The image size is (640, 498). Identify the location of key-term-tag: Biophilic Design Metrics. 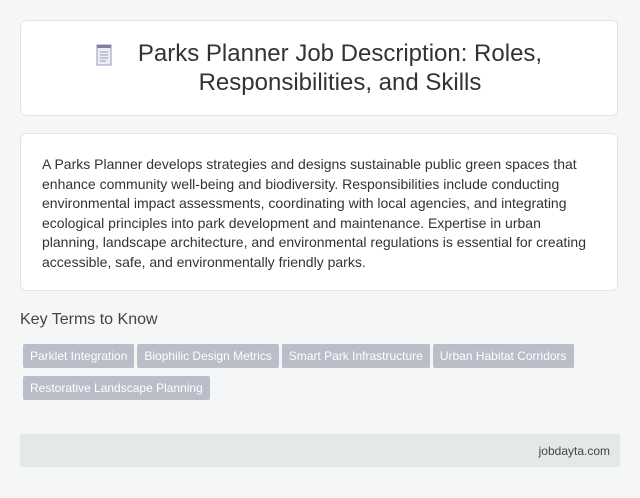
(208, 356).